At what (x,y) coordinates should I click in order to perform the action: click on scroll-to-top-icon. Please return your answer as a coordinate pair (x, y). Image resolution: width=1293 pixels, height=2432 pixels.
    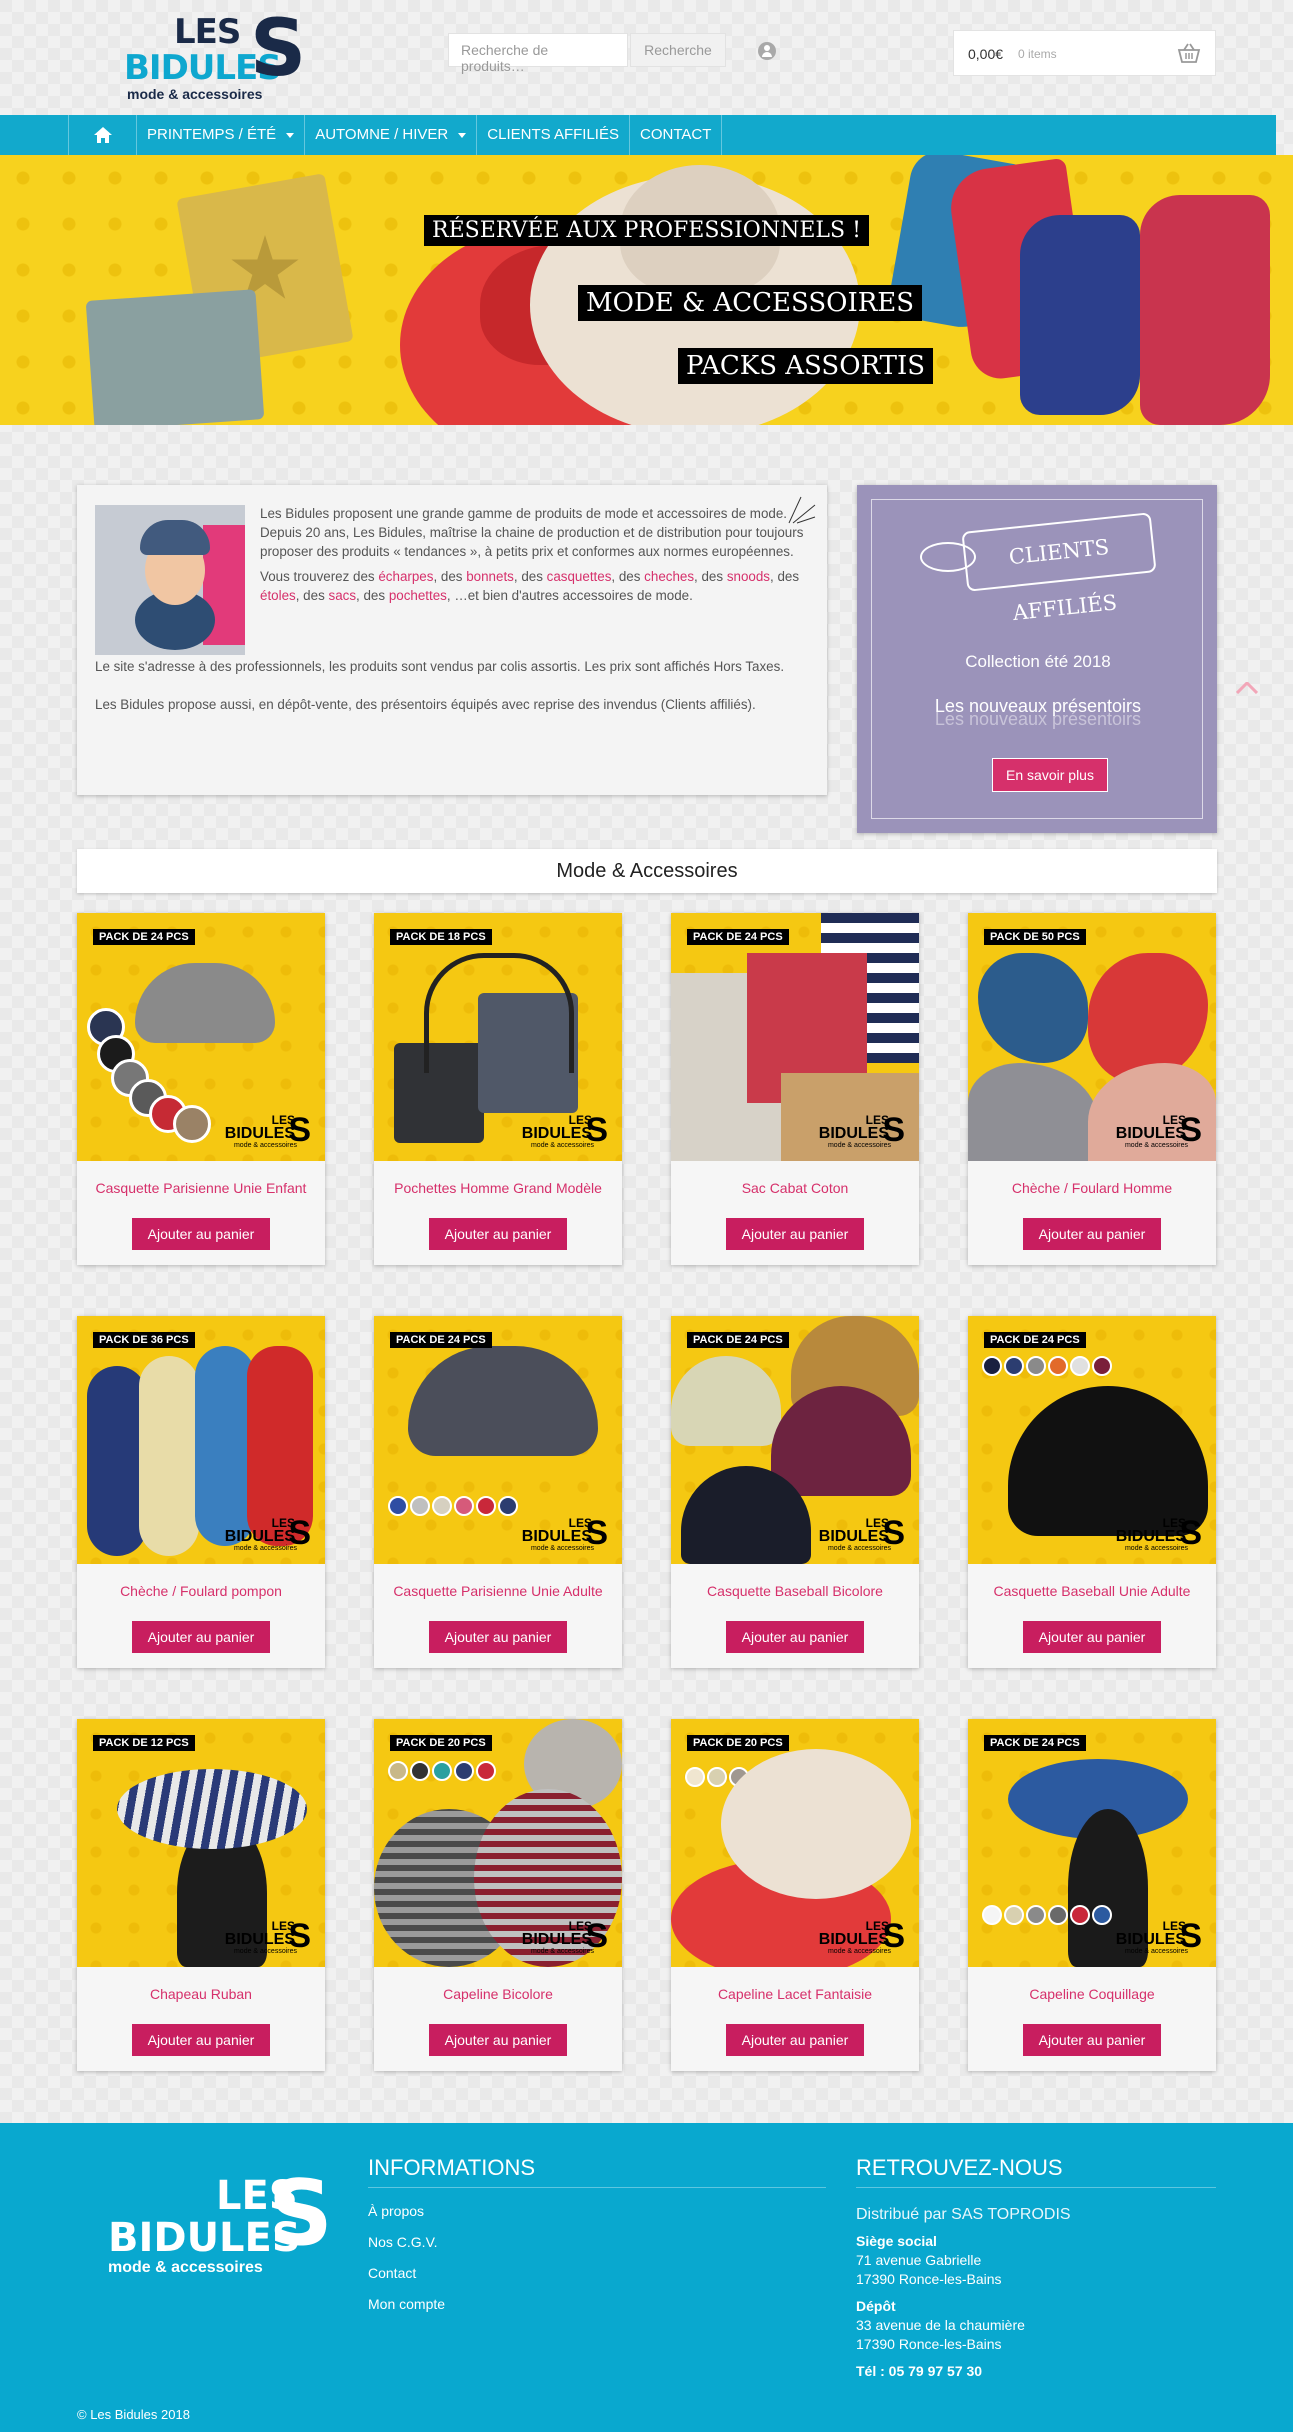
    Looking at the image, I should click on (1247, 688).